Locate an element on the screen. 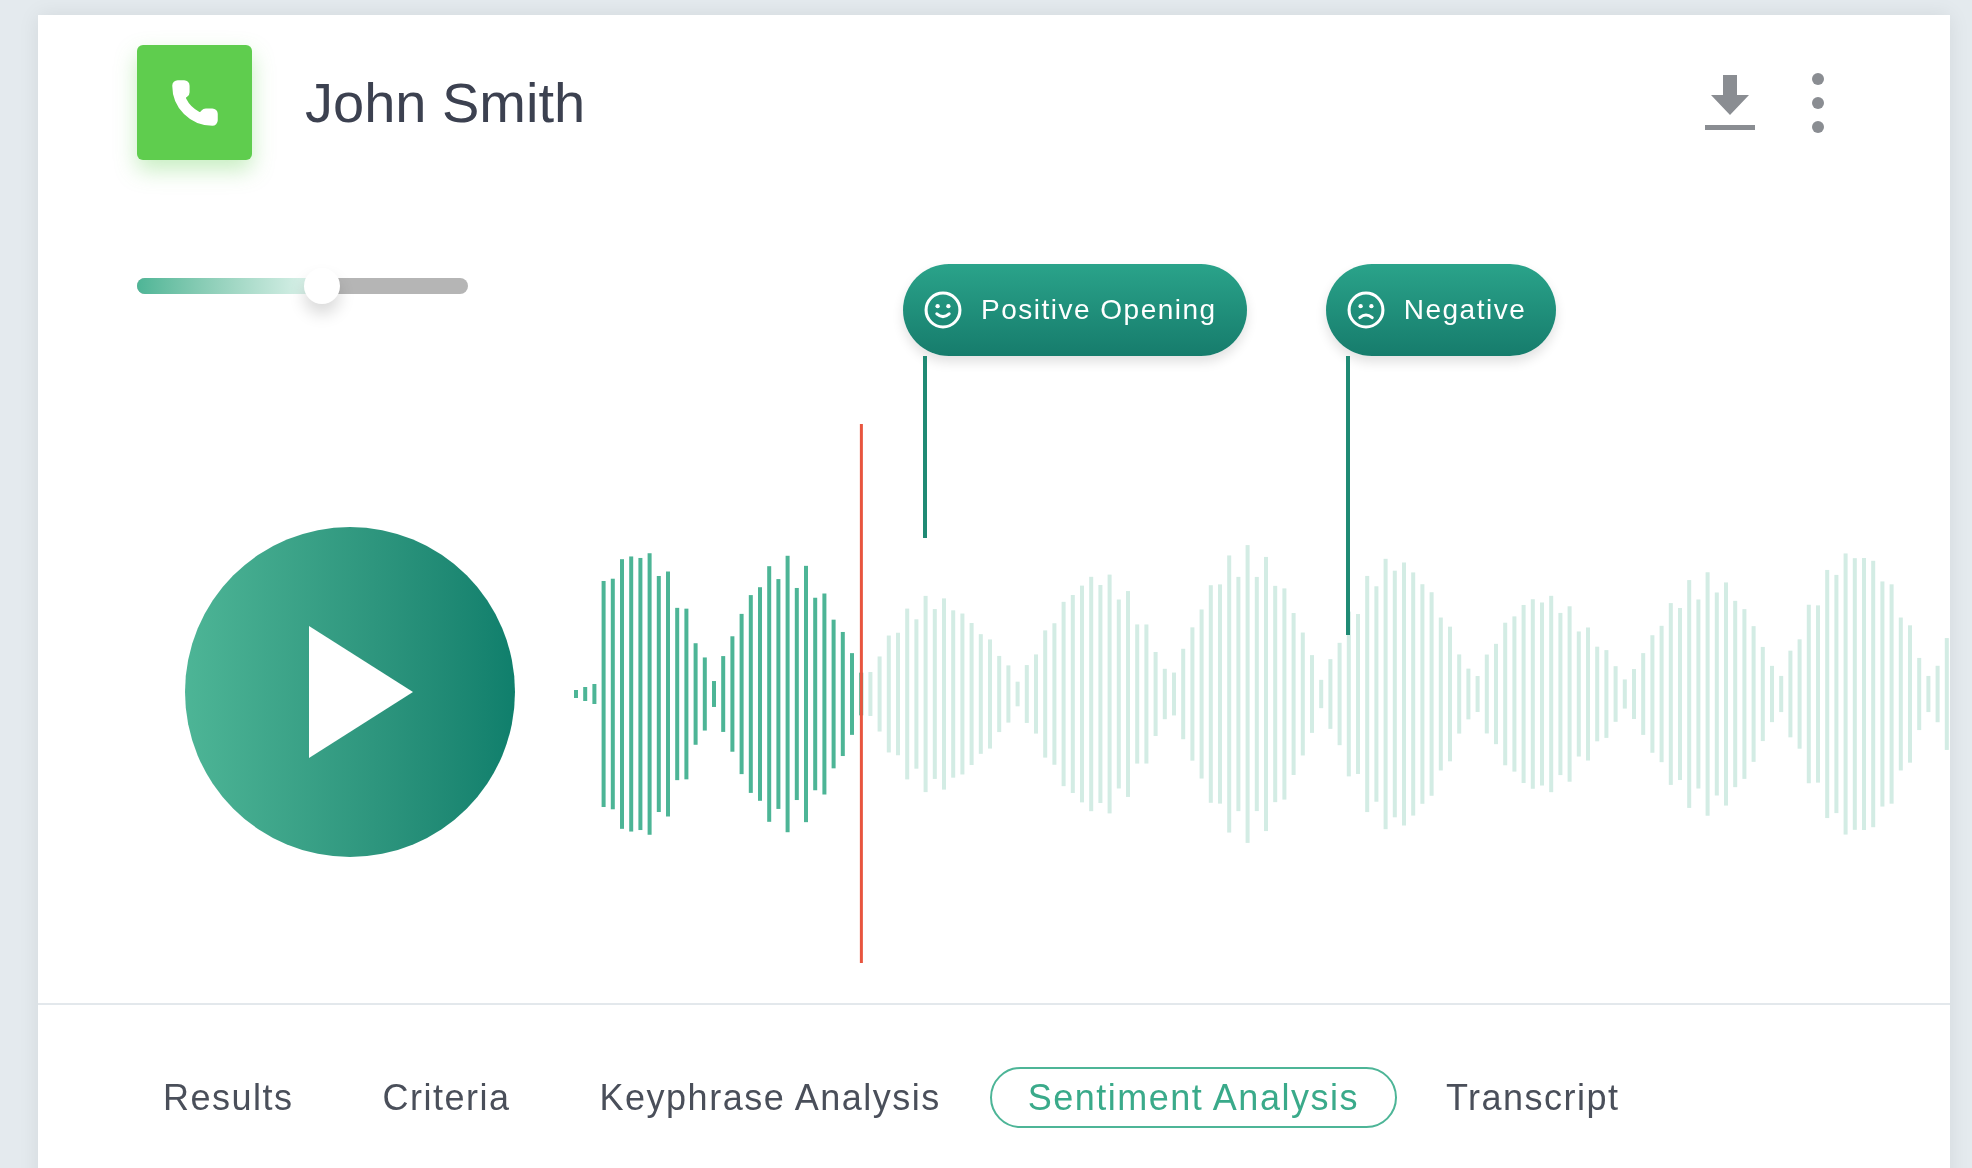 The height and width of the screenshot is (1168, 1972). more-icon is located at coordinates (1818, 102).